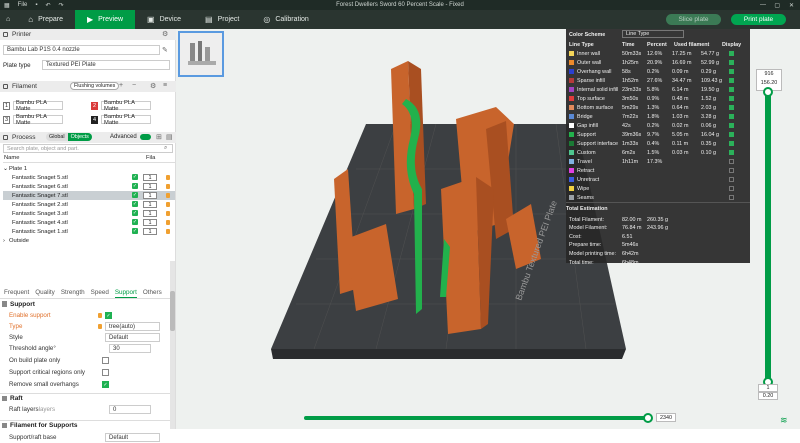 The height and width of the screenshot is (443, 800). Describe the element at coordinates (125, 293) in the screenshot. I see `tab-support: Support` at that location.